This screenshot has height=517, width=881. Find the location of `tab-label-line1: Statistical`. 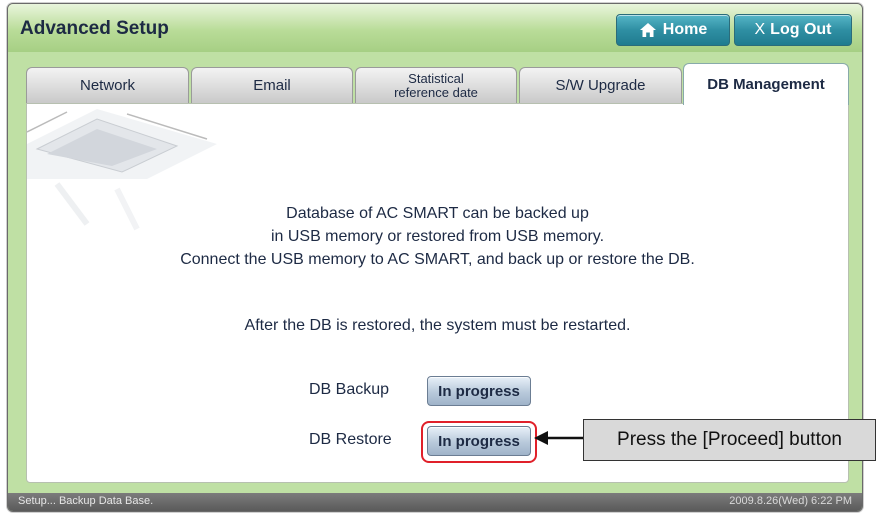

tab-label-line1: Statistical is located at coordinates (436, 78).